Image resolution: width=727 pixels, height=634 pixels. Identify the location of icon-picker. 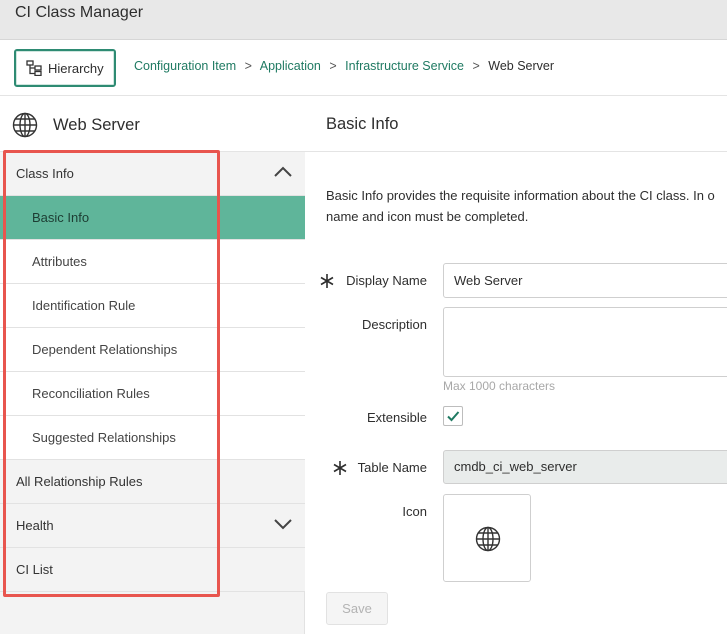
(487, 538).